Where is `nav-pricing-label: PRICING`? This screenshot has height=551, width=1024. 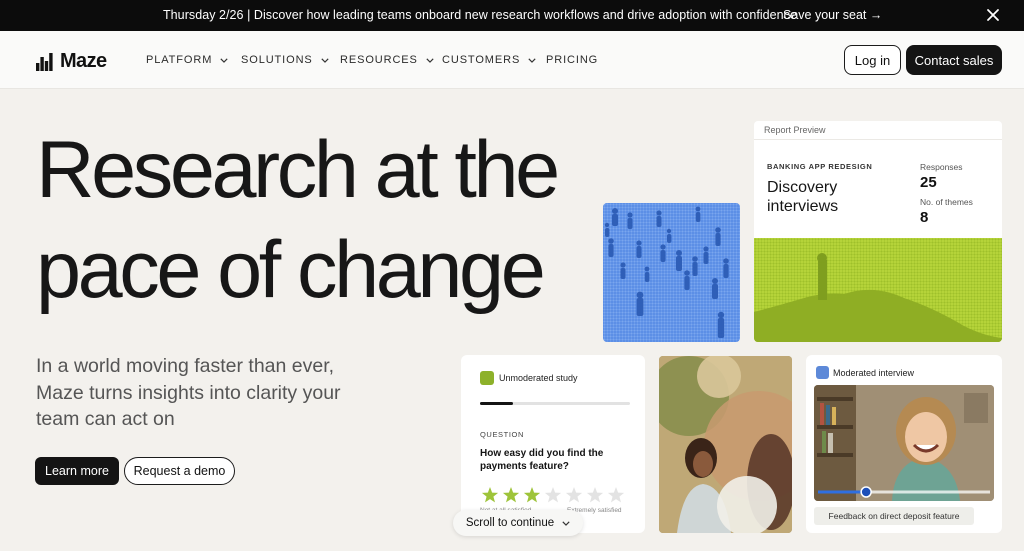 nav-pricing-label: PRICING is located at coordinates (572, 60).